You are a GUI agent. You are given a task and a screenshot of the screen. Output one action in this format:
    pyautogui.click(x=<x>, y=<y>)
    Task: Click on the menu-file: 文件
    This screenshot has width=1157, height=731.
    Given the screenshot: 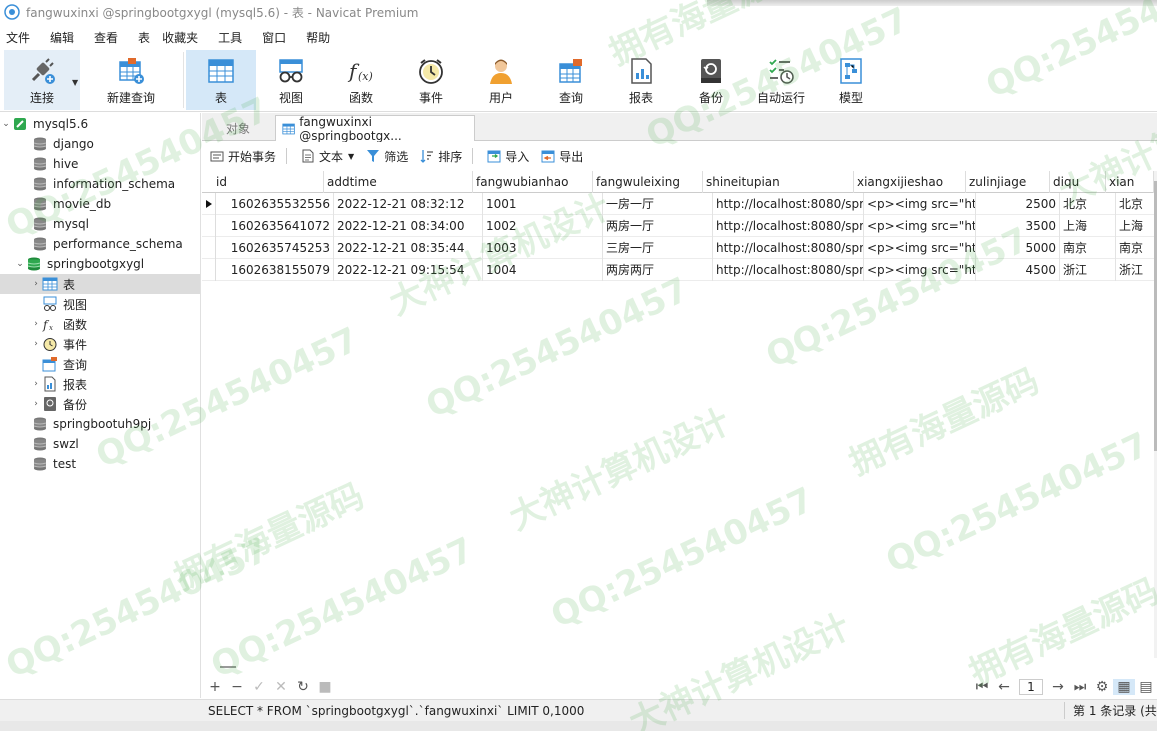 What is the action you would take?
    pyautogui.click(x=18, y=37)
    